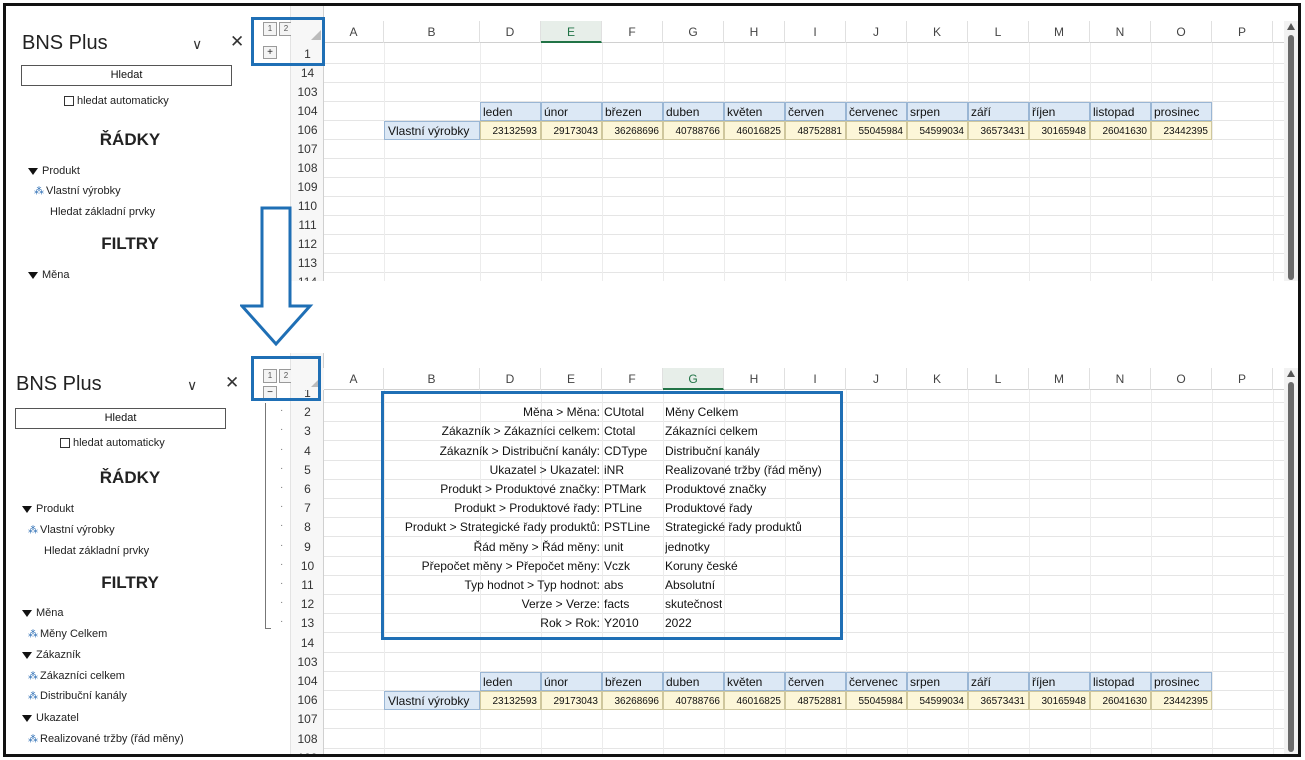  What do you see at coordinates (571, 681) in the screenshot?
I see `month-header-cell: únor` at bounding box center [571, 681].